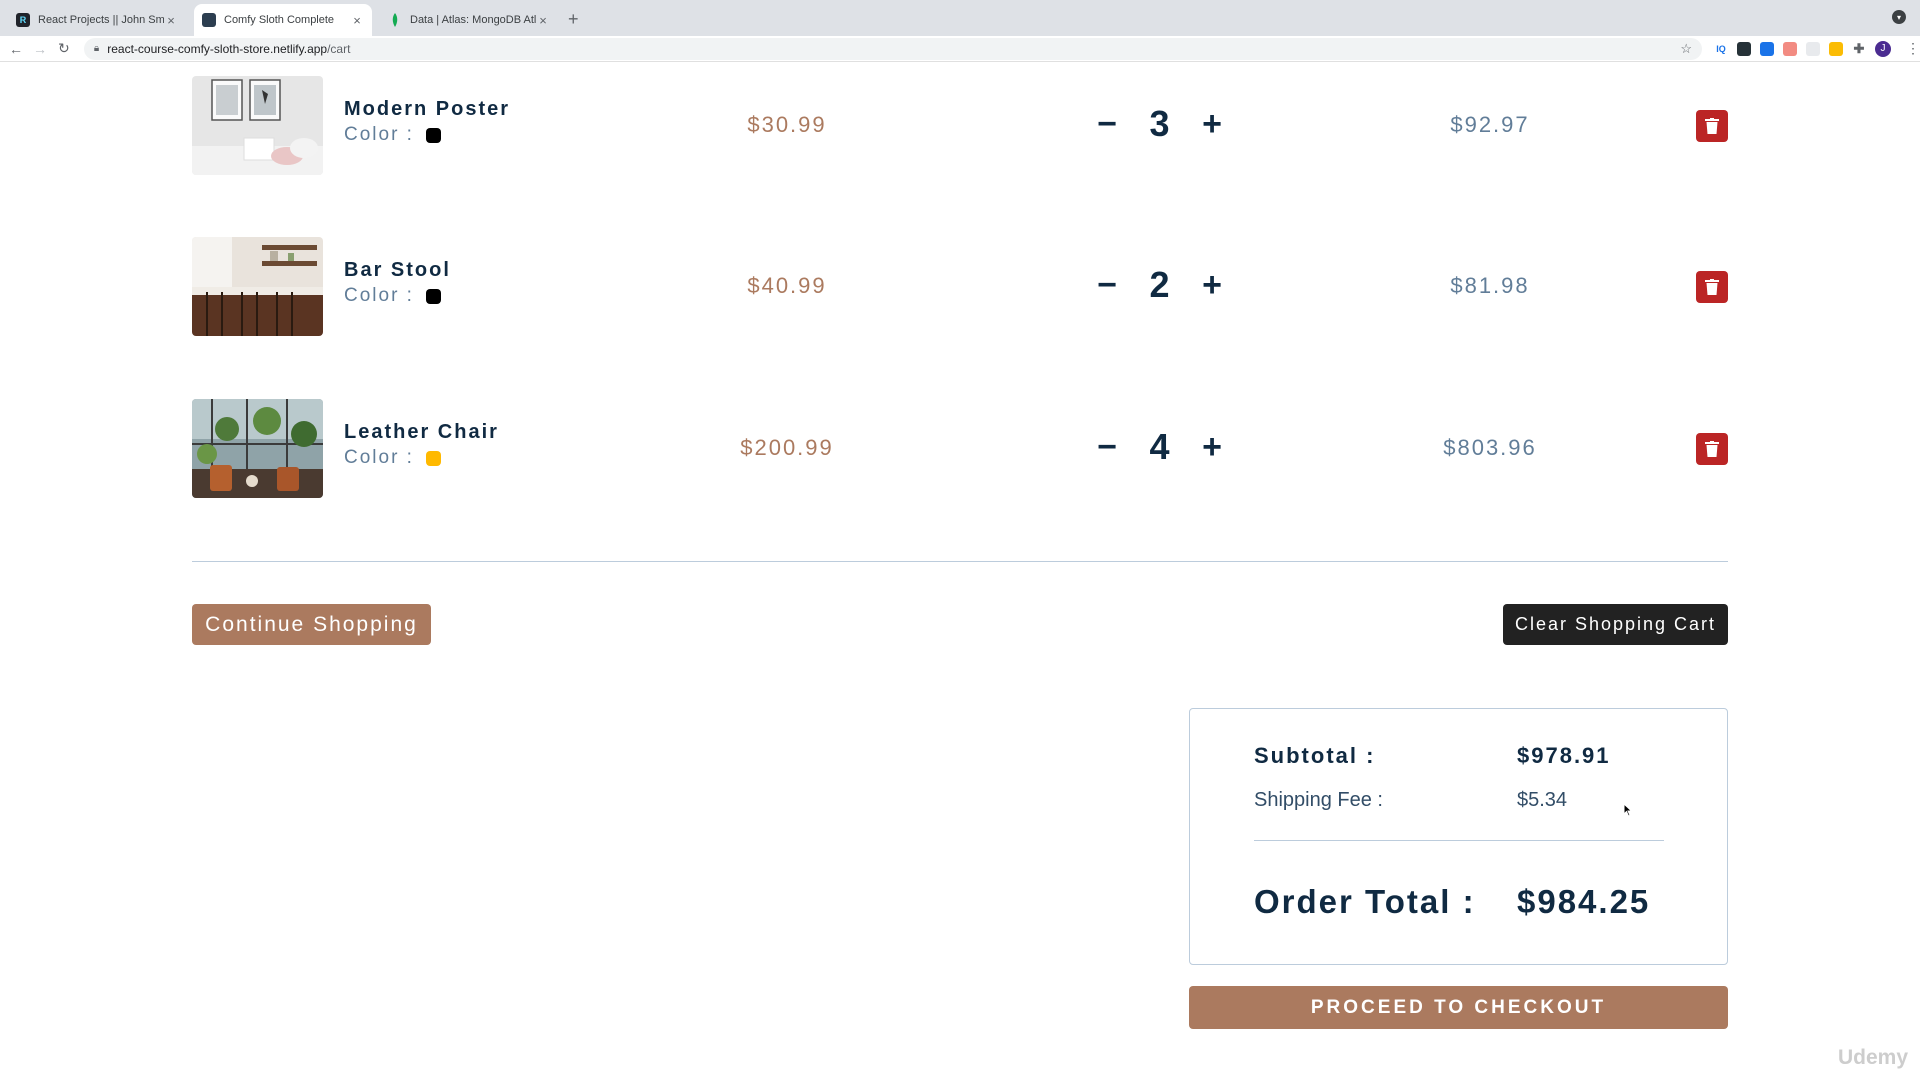  I want to click on tab-title: React Projects || John Smilga, so click(101, 20).